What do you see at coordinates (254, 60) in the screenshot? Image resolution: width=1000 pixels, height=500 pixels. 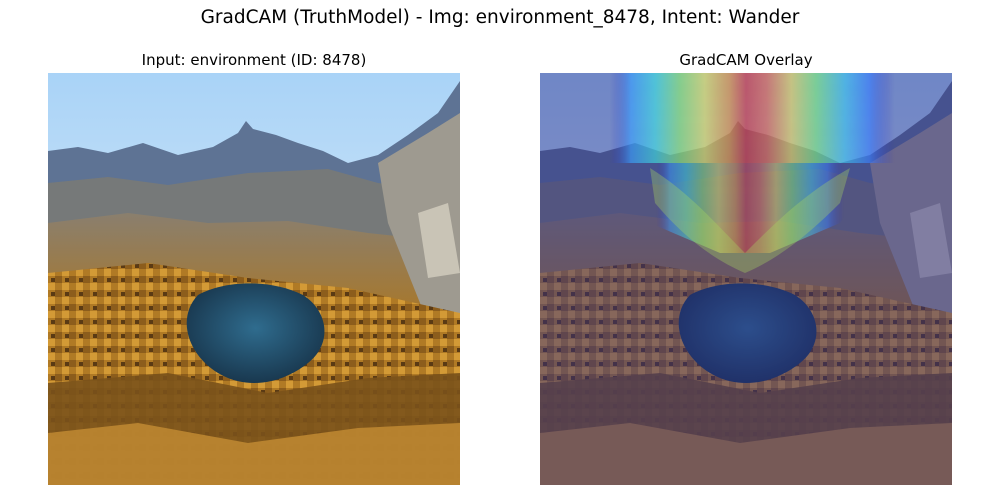 I see `input-panel-title: Input: environment (ID: 8478)` at bounding box center [254, 60].